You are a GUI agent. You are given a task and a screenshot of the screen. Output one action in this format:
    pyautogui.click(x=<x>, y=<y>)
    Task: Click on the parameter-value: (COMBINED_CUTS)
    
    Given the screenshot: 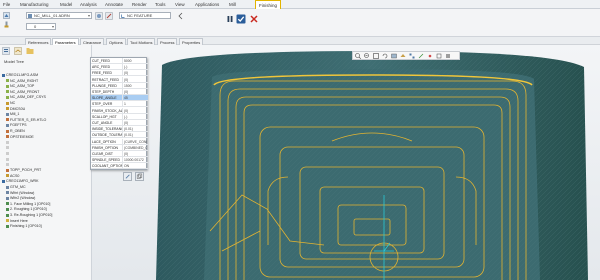 What is the action you would take?
    pyautogui.click(x=134, y=147)
    